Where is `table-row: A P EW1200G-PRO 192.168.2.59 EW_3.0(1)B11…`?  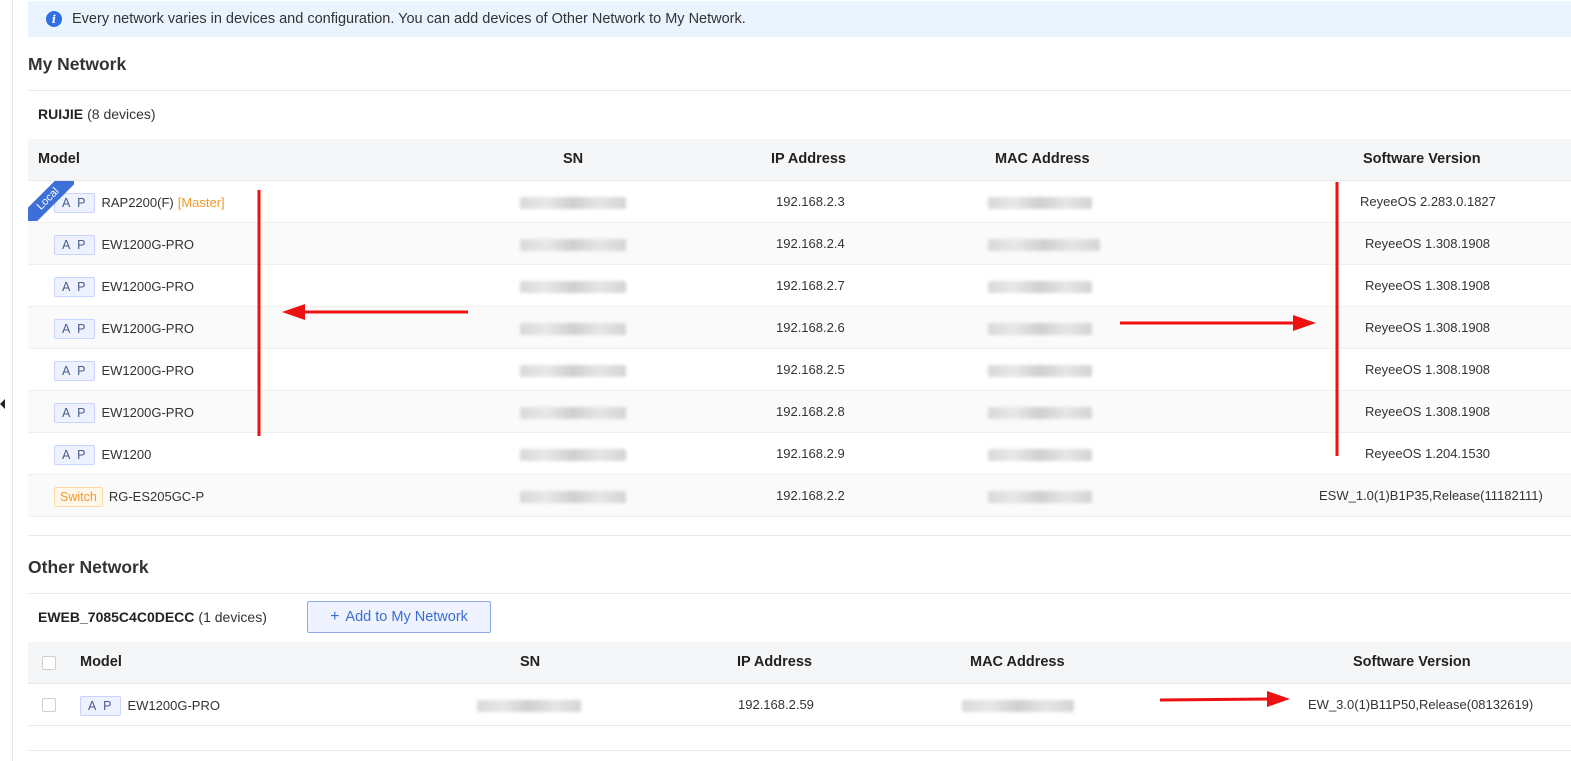
table-row: A P EW1200G-PRO 192.168.2.59 EW_3.0(1)B11… is located at coordinates (799, 705).